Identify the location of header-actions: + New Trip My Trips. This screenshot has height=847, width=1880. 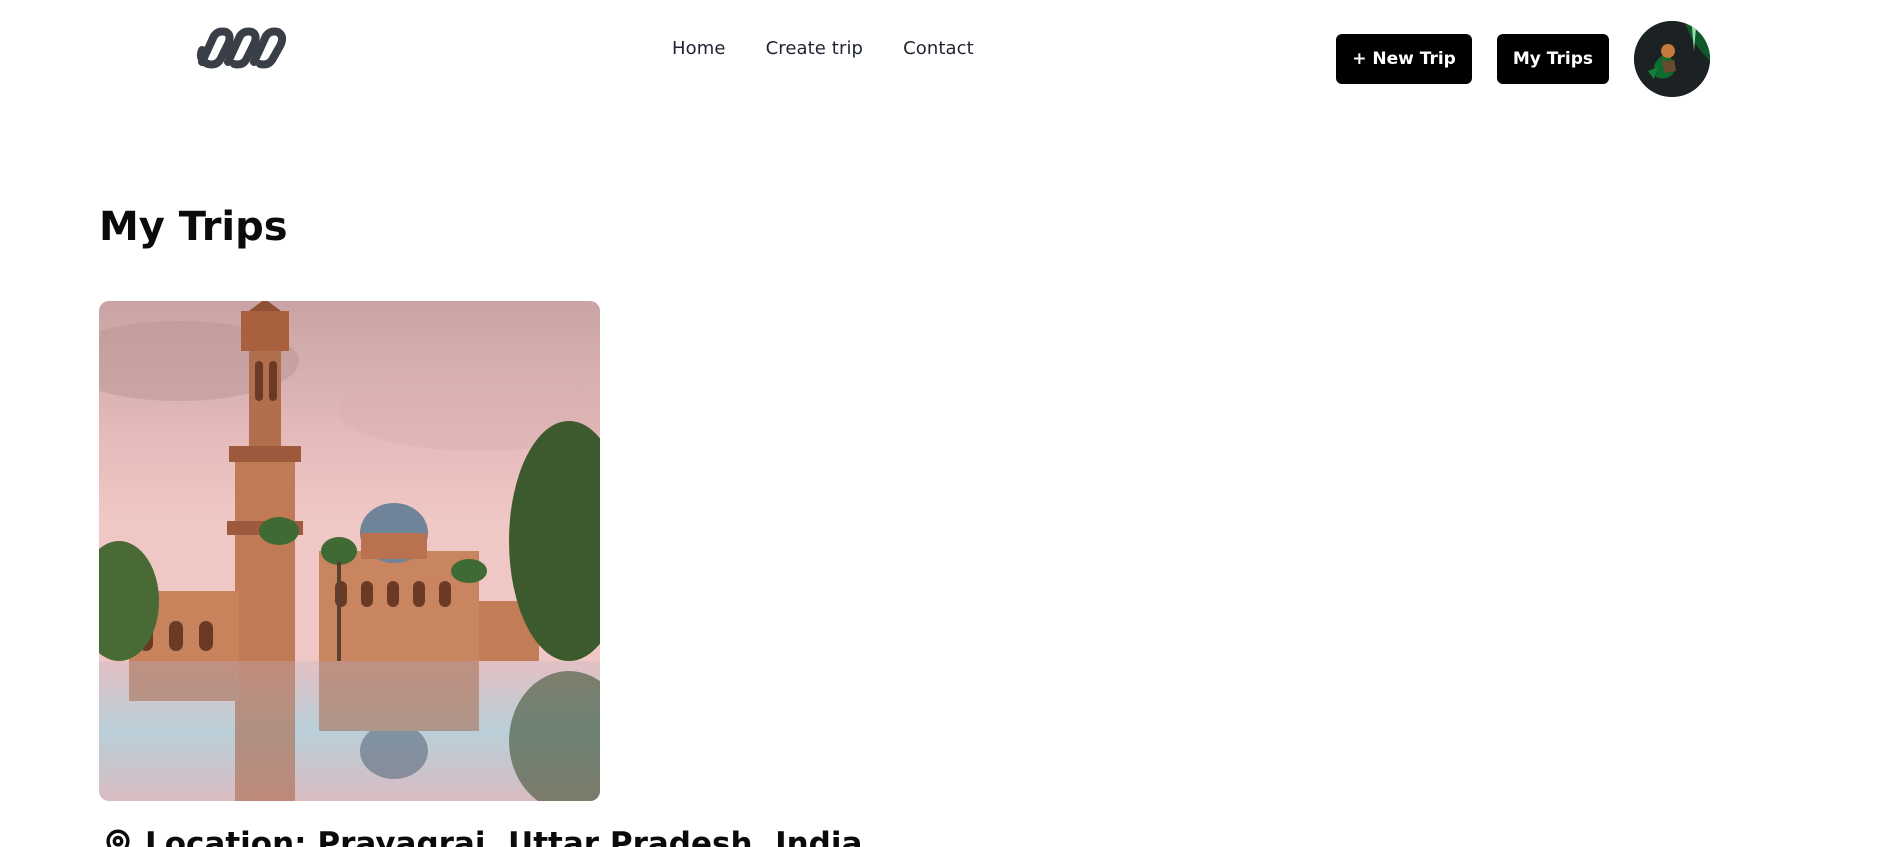
(1523, 59).